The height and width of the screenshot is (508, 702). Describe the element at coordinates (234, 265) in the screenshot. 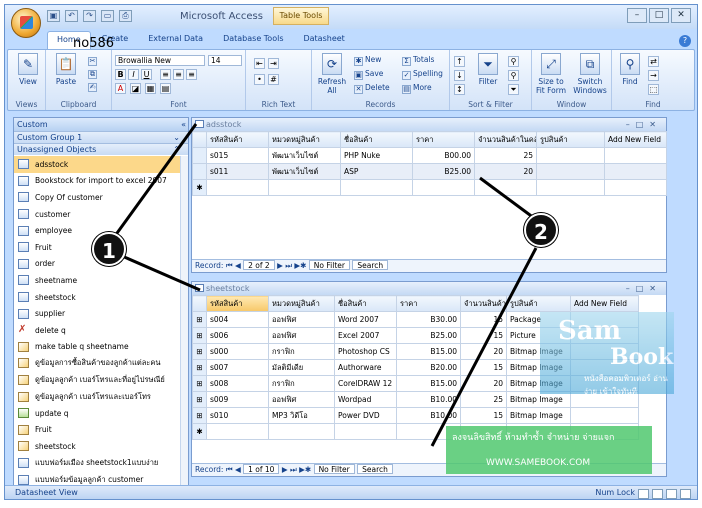

I see `first-record-icon: ⏮ ◀` at that location.